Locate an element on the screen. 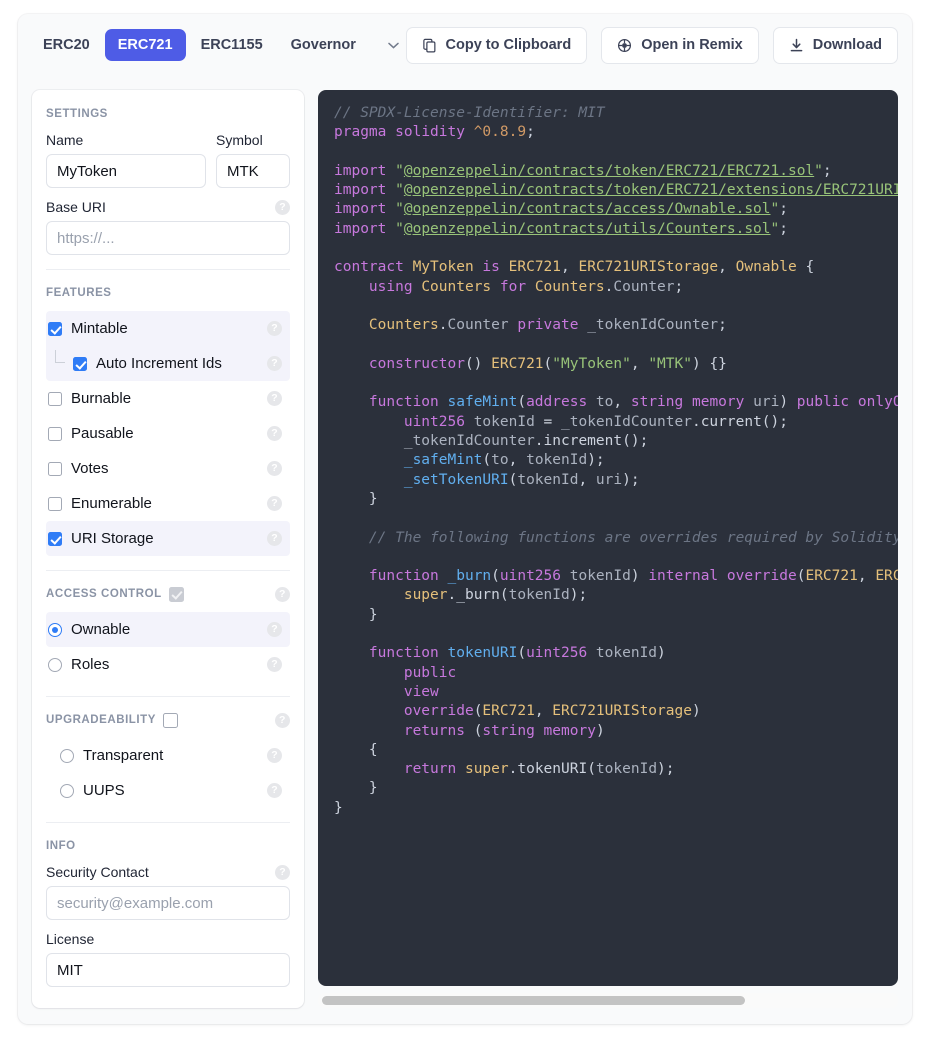 This screenshot has width=928, height=1039. name-symbol-row: Name Symbol is located at coordinates (168, 160).